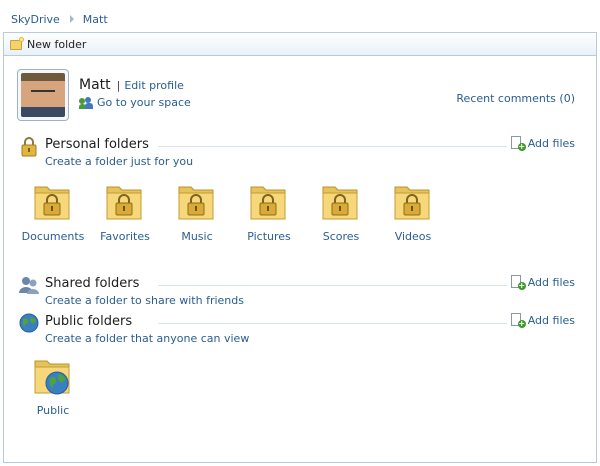  What do you see at coordinates (515, 98) in the screenshot?
I see `recent-comments-link: Recent comments (0)` at bounding box center [515, 98].